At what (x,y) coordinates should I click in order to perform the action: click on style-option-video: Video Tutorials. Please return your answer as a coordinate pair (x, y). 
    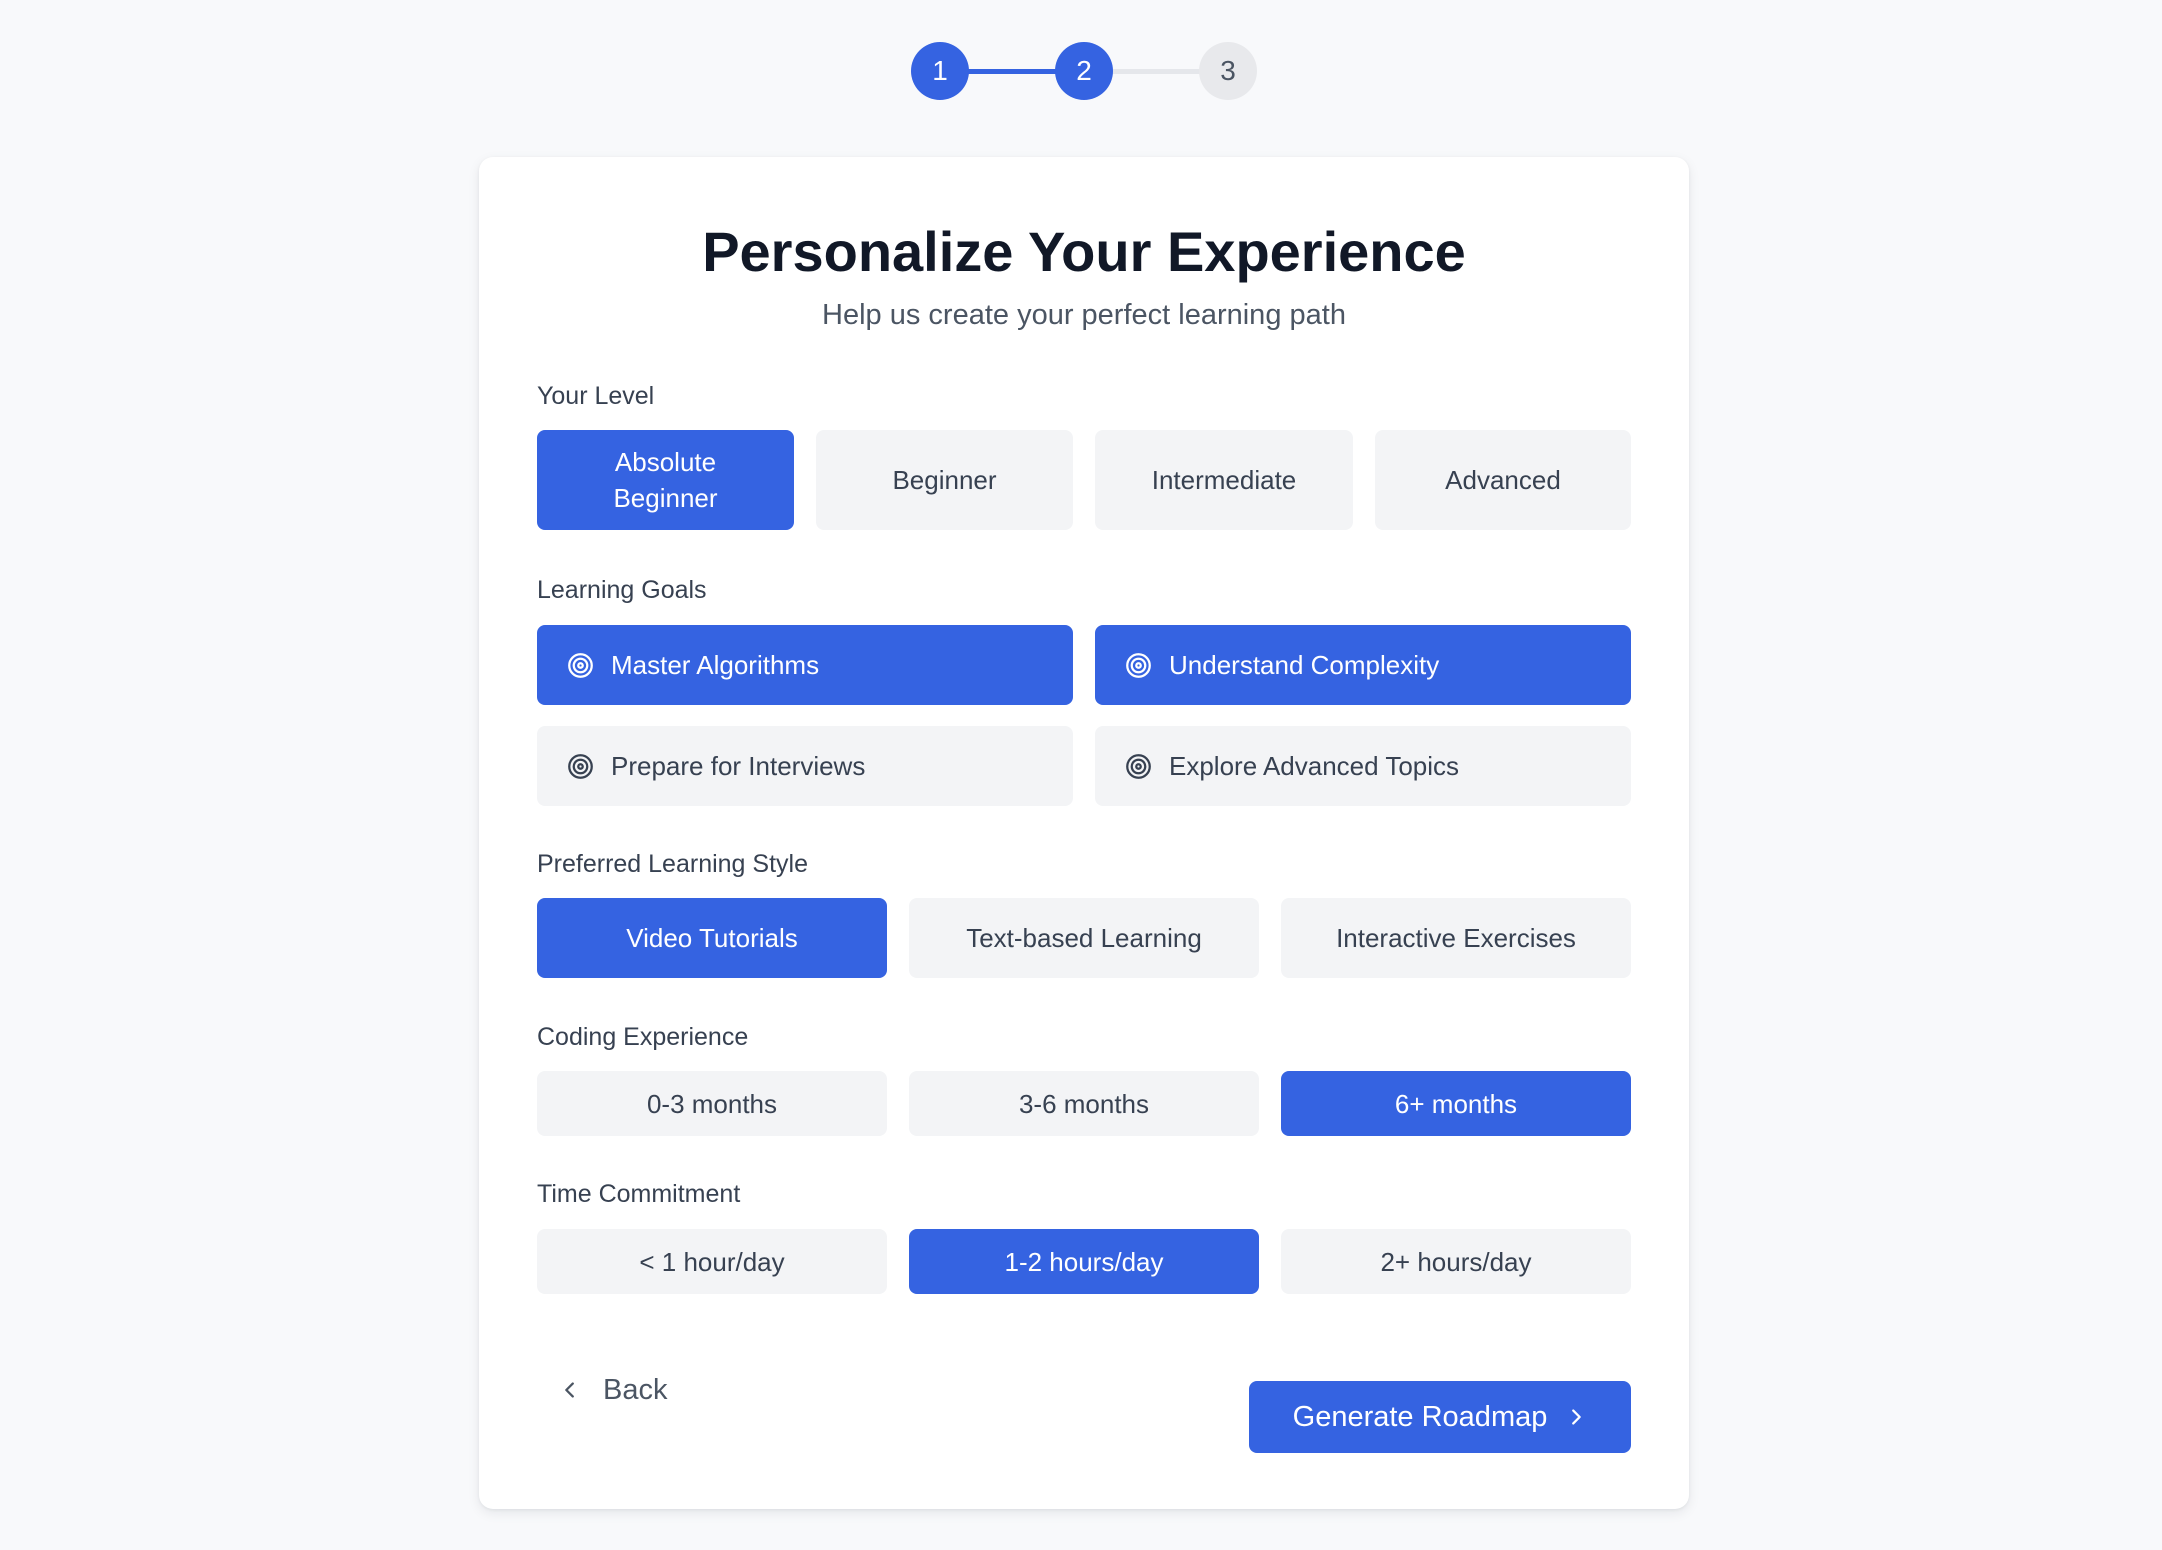
    Looking at the image, I should click on (712, 938).